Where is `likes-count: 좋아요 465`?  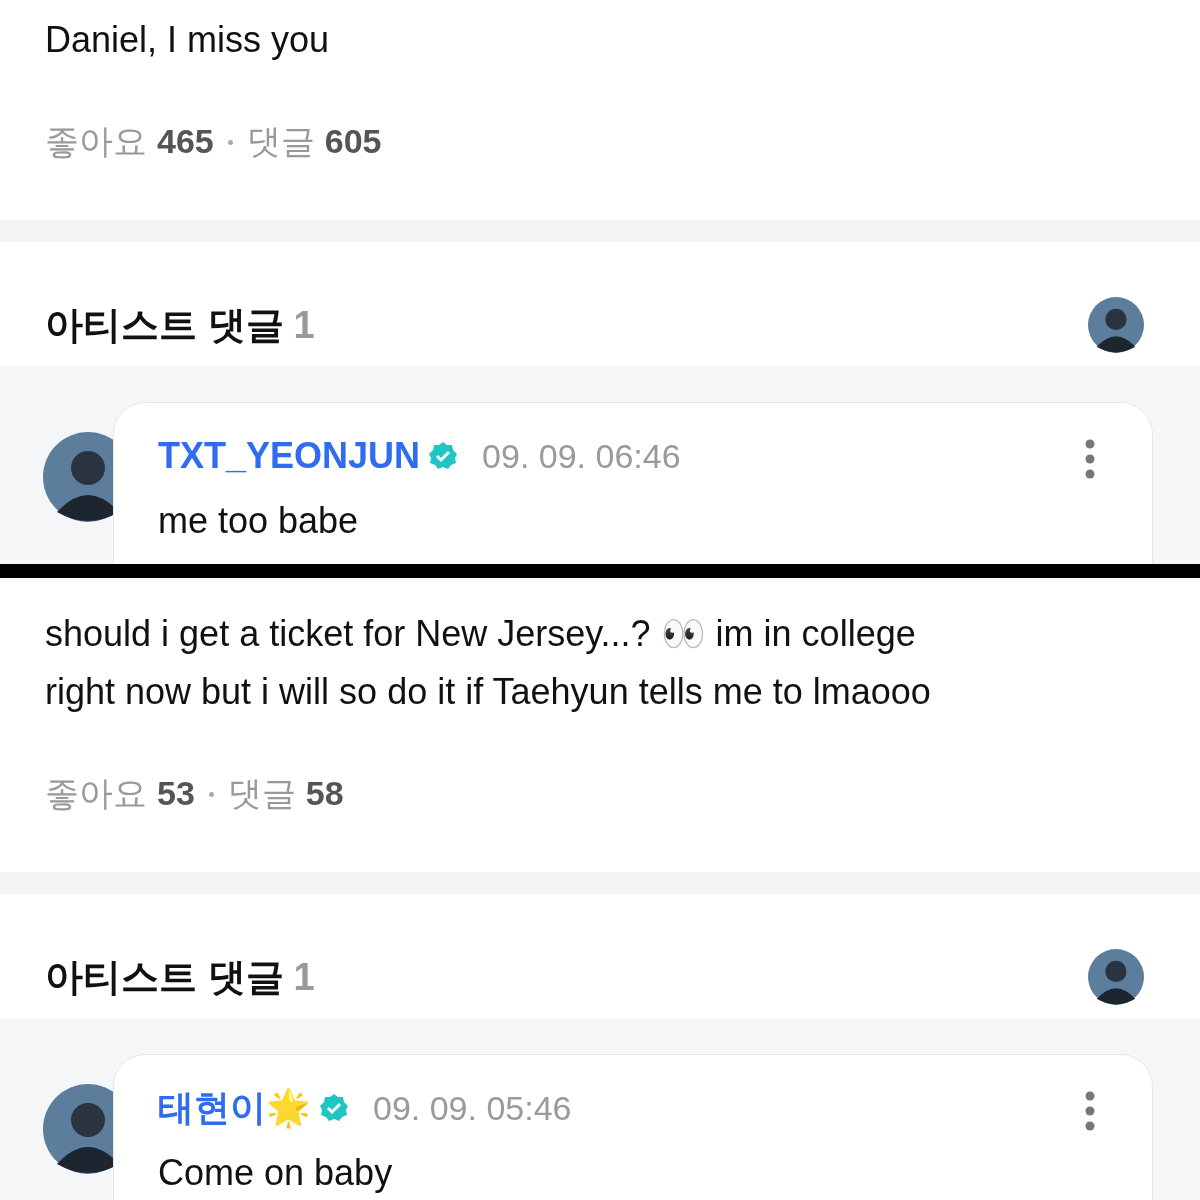 likes-count: 좋아요 465 is located at coordinates (129, 141).